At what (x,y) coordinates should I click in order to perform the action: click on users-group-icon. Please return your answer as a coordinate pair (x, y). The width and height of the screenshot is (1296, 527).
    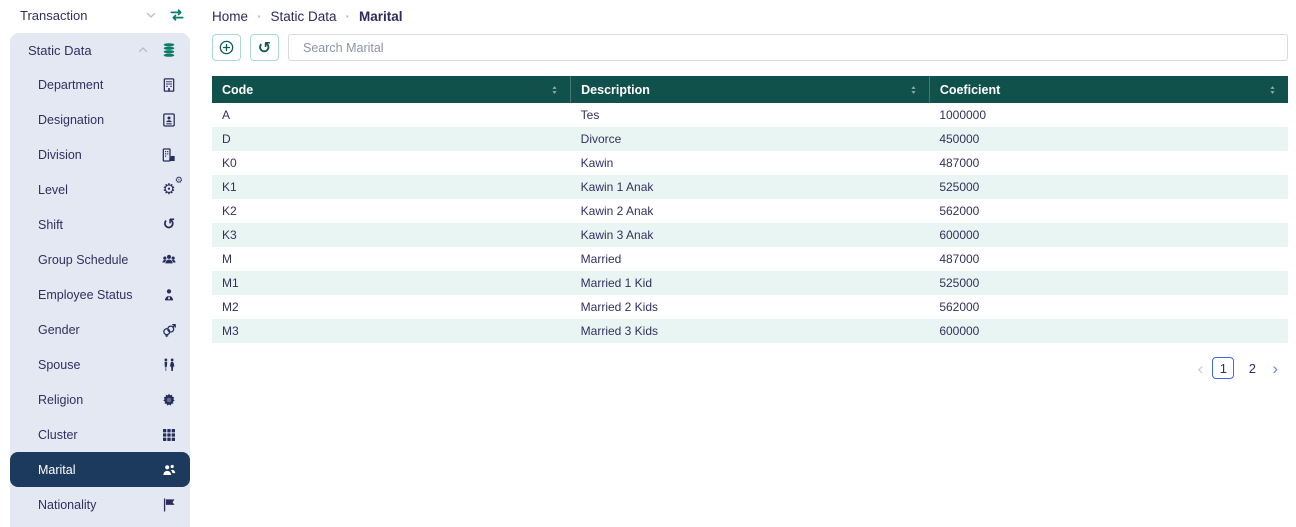
    Looking at the image, I should click on (169, 260).